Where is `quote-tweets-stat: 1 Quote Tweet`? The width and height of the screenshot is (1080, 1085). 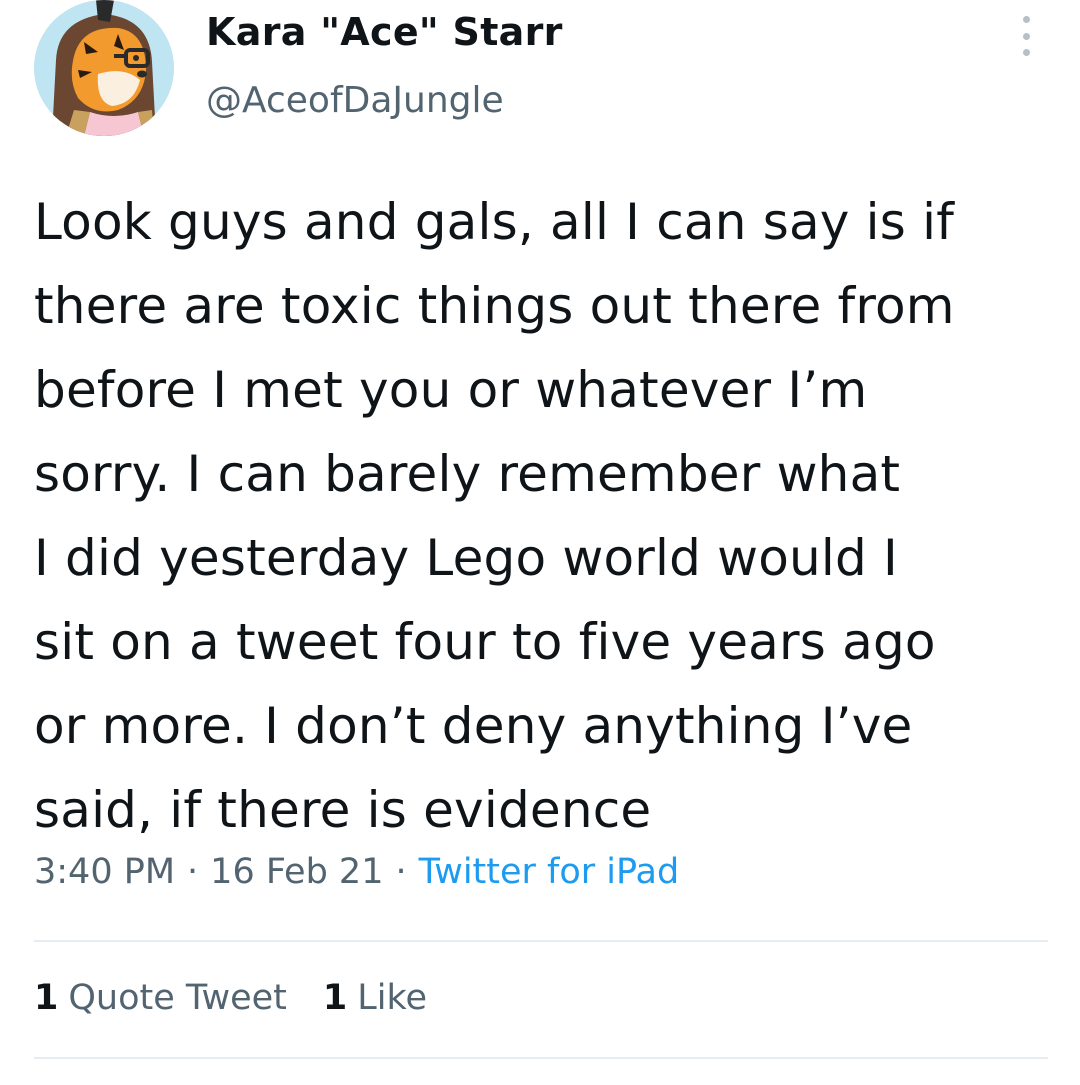 quote-tweets-stat: 1 Quote Tweet is located at coordinates (160, 998).